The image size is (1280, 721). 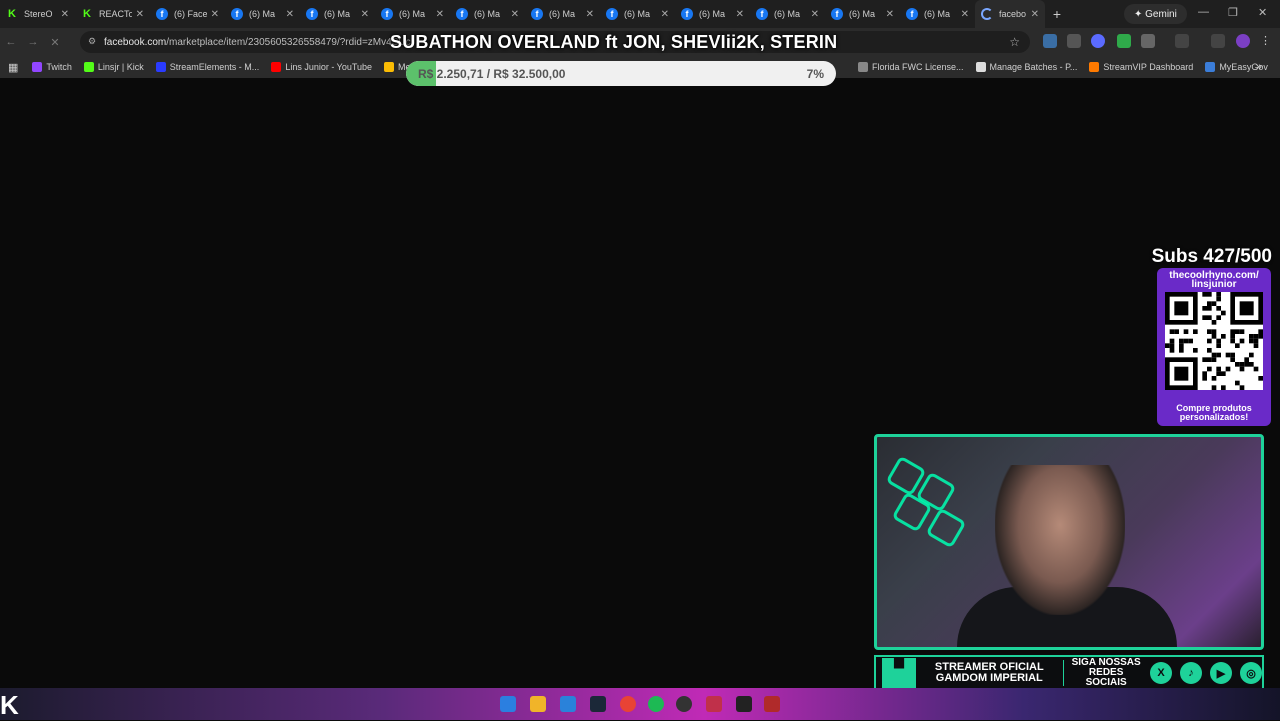 I want to click on divider, so click(x=1063, y=673).